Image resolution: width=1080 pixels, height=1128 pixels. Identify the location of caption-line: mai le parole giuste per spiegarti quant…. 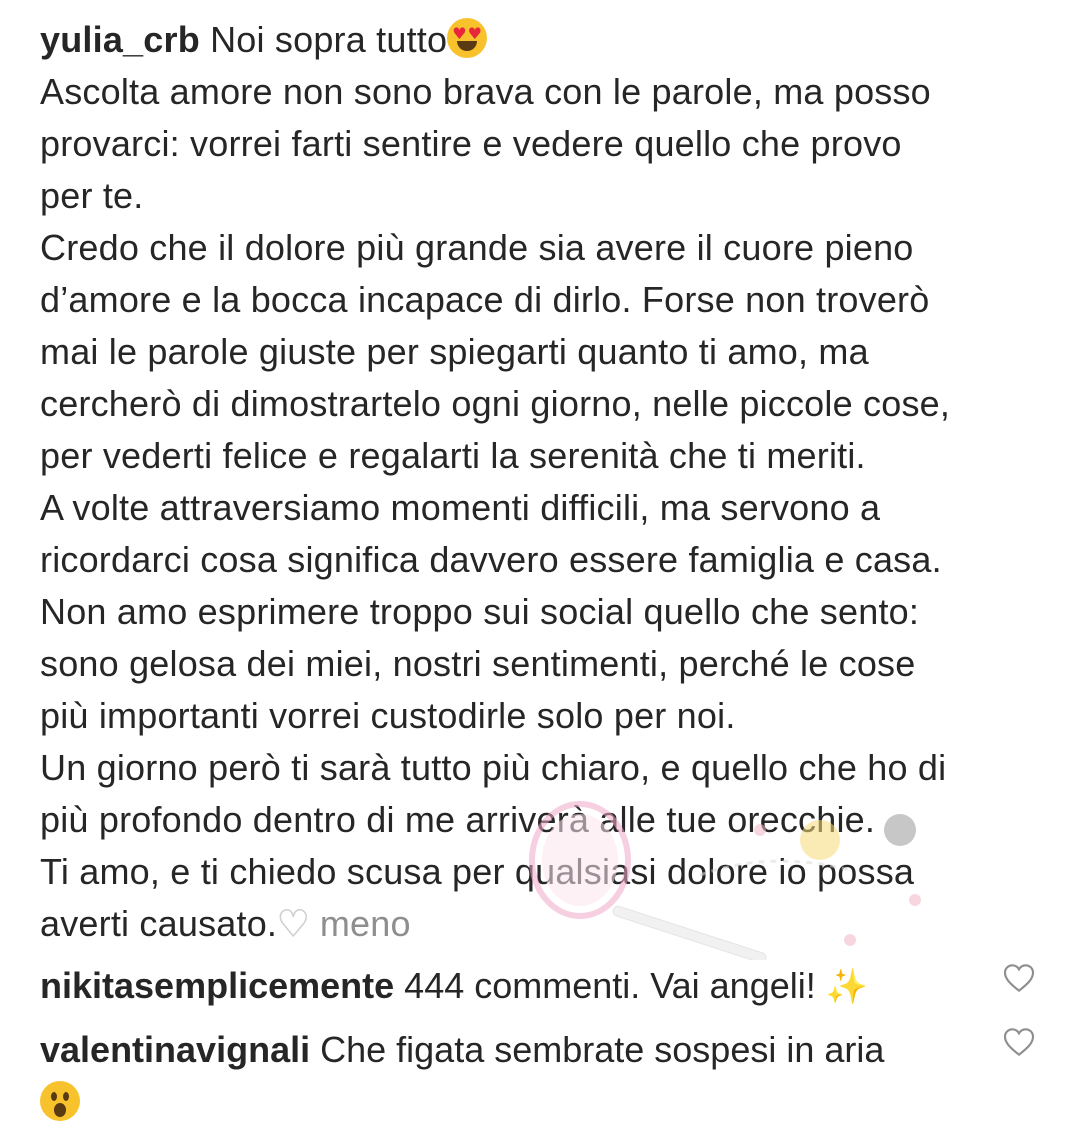
(454, 351).